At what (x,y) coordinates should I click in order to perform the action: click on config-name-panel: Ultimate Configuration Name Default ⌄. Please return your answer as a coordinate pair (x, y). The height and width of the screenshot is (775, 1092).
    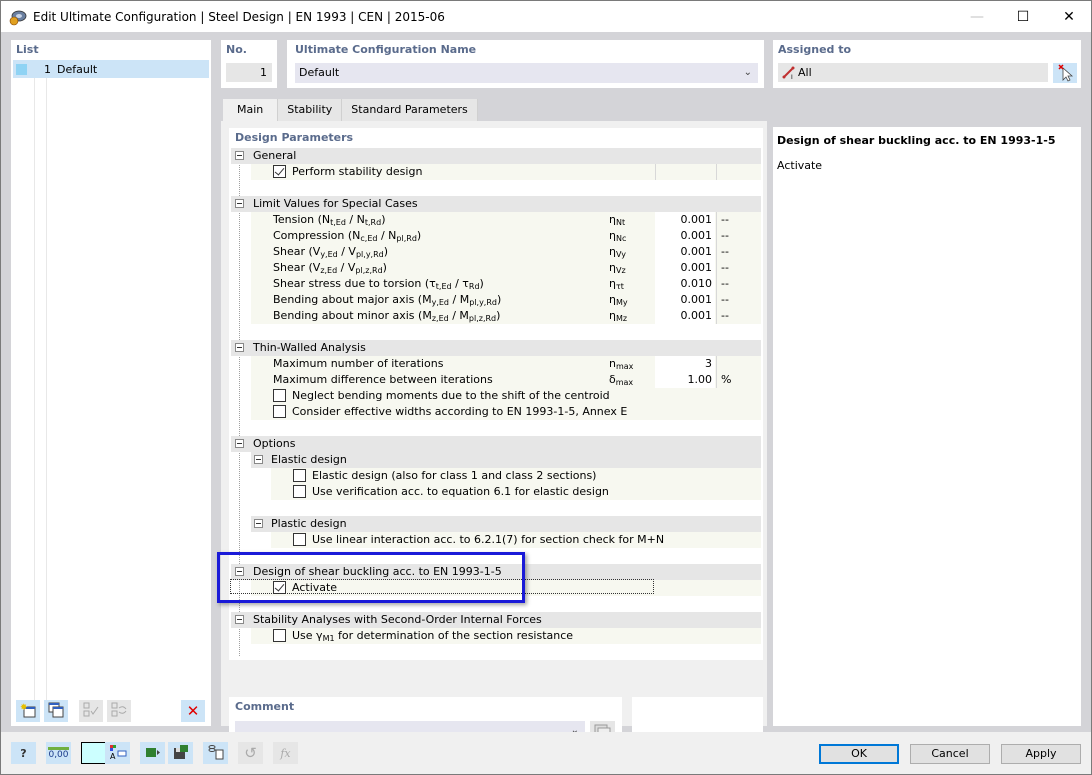
    Looking at the image, I should click on (525, 64).